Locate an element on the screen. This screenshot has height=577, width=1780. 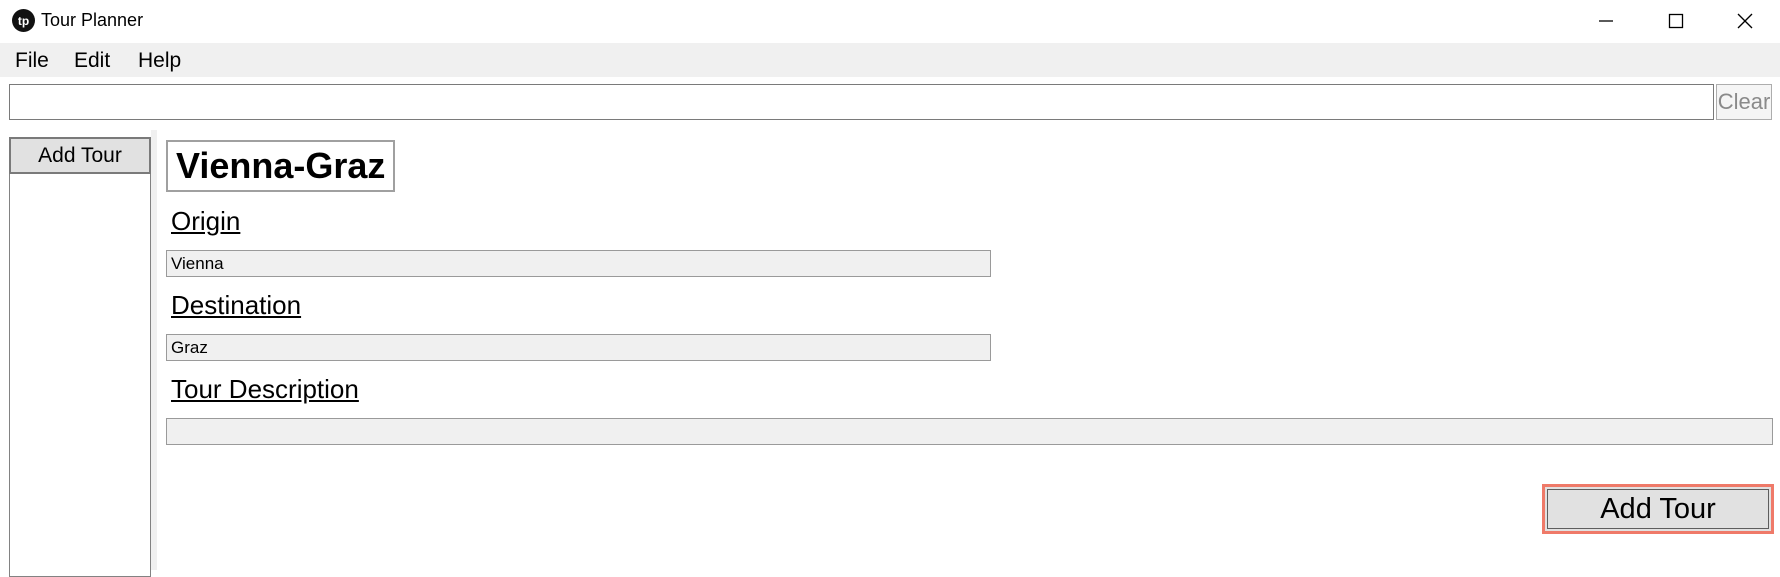
search-input is located at coordinates (861, 102).